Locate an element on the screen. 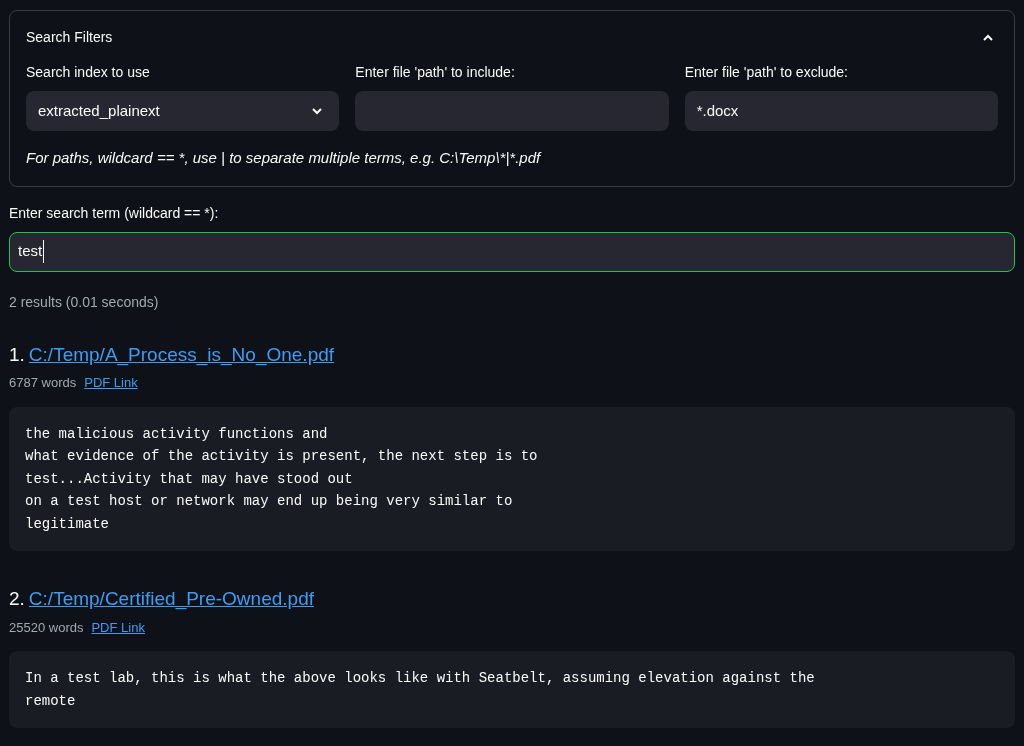  input-field is located at coordinates (512, 111).